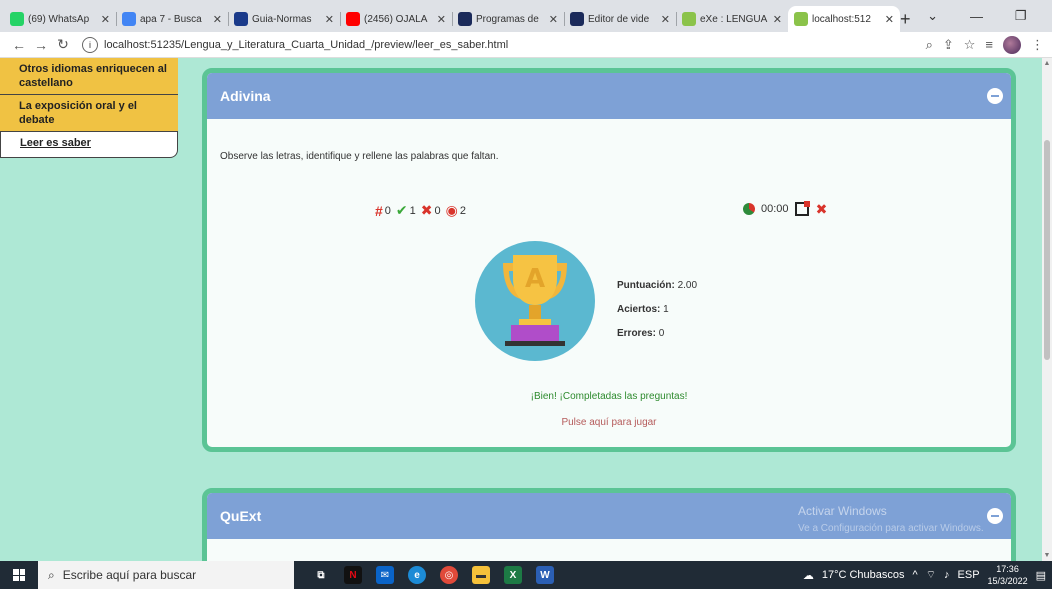  I want to click on start-button, so click(19, 575).